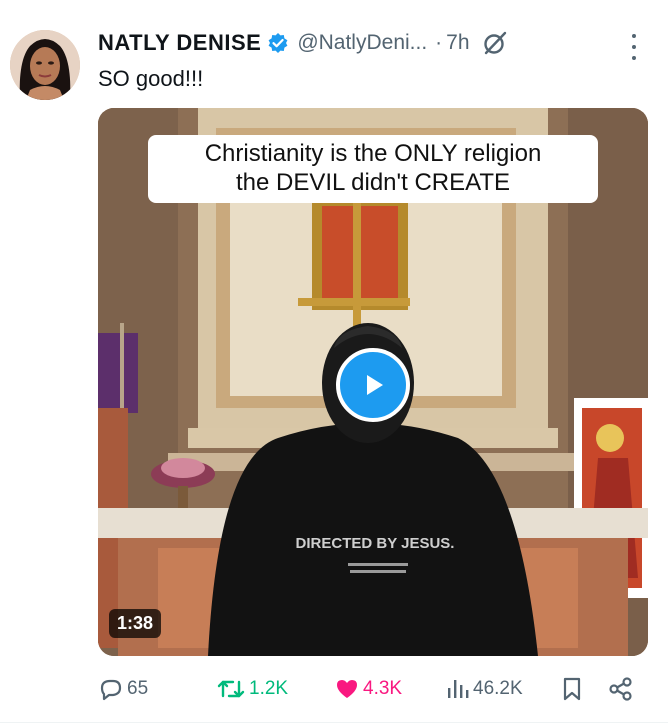 This screenshot has width=668, height=727. Describe the element at coordinates (373, 182) in the screenshot. I see `caption-line-2: the DEVIL didn't CREATE` at that location.